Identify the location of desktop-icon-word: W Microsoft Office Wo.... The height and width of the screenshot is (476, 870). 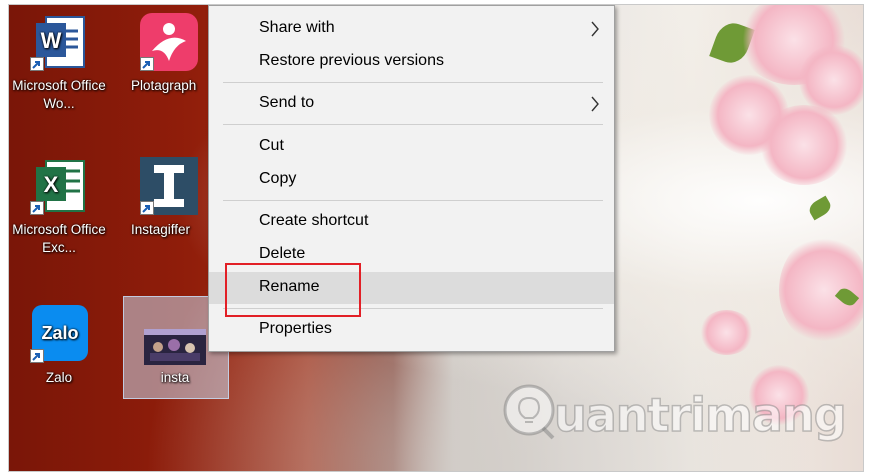
(59, 62).